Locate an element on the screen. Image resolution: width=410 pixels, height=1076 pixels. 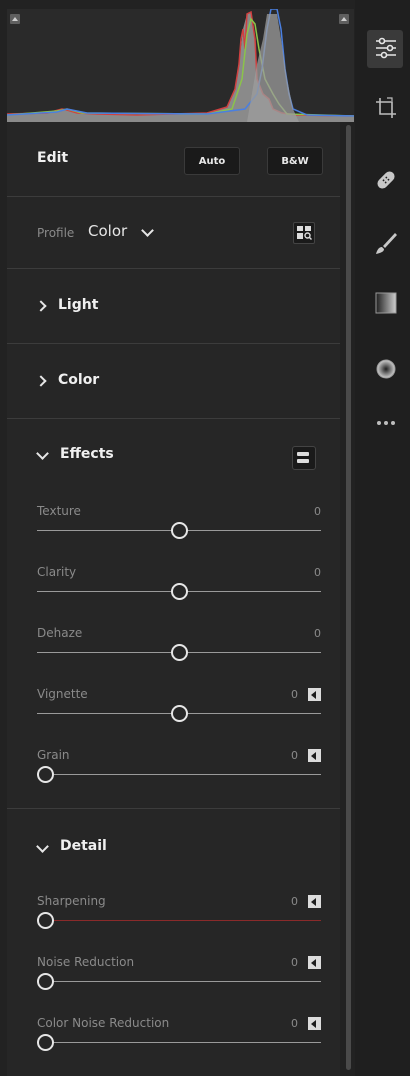
section-color: Color is located at coordinates (78, 380).